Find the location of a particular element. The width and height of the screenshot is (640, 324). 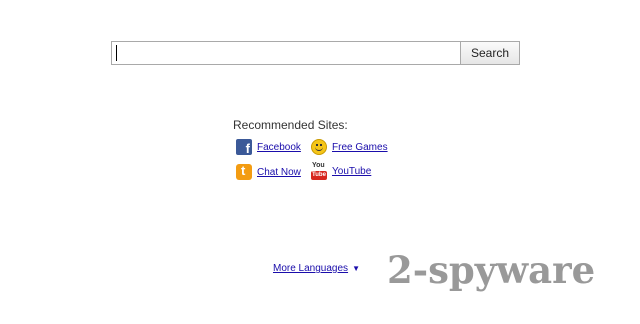

site-link-chat-now: Chat Now is located at coordinates (268, 171).